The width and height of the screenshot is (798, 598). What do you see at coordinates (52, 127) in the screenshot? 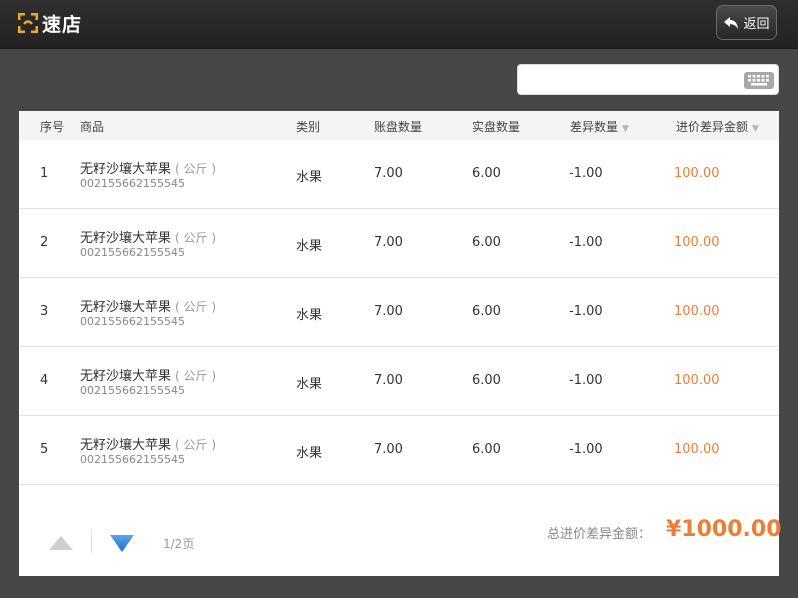
I see `col-index: 序号` at bounding box center [52, 127].